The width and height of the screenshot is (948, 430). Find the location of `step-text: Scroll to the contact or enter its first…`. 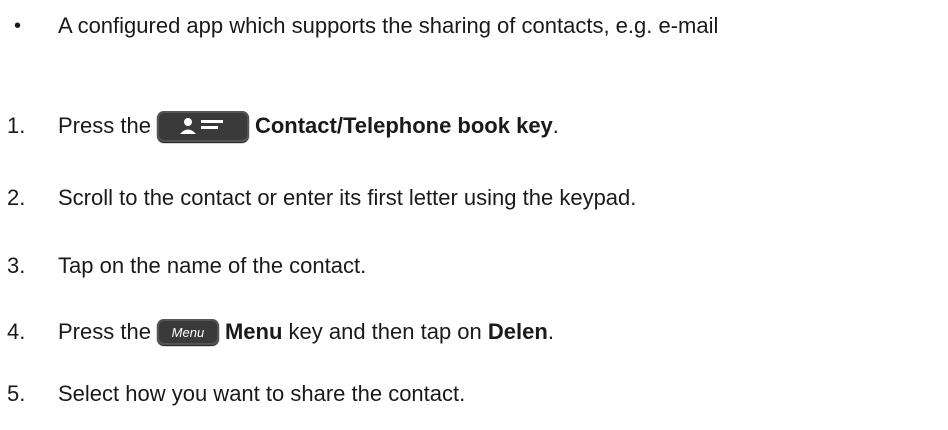

step-text: Scroll to the contact or enter its first… is located at coordinates (347, 197).